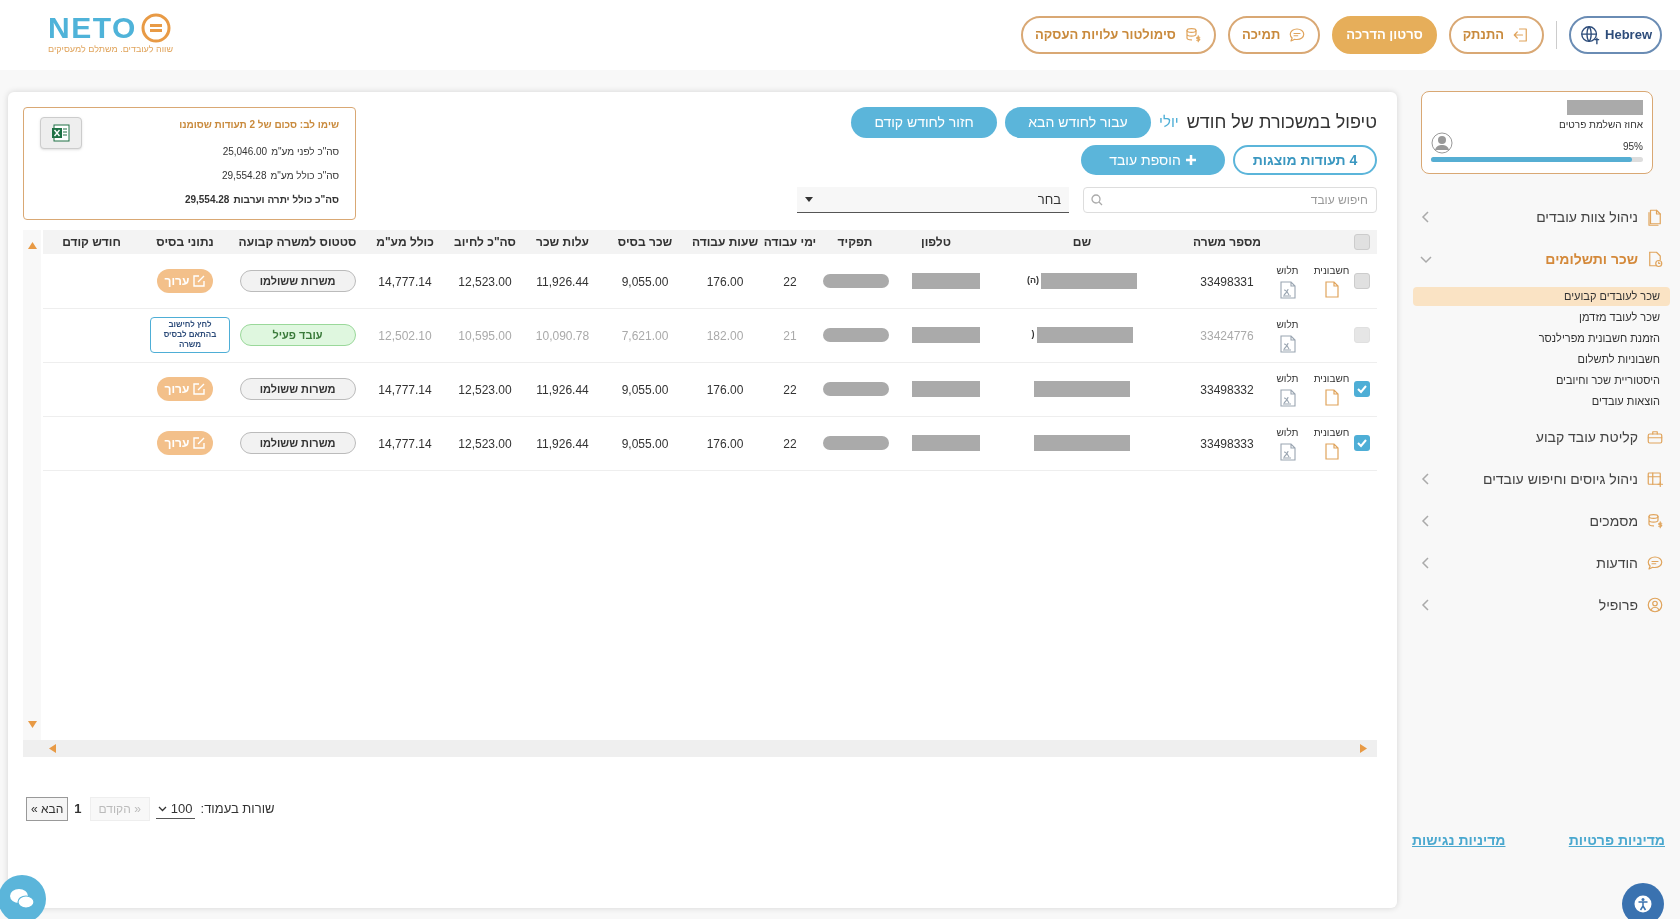 The width and height of the screenshot is (1680, 919). Describe the element at coordinates (485, 242) in the screenshot. I see `column-header: סה"כ לחיוב` at that location.